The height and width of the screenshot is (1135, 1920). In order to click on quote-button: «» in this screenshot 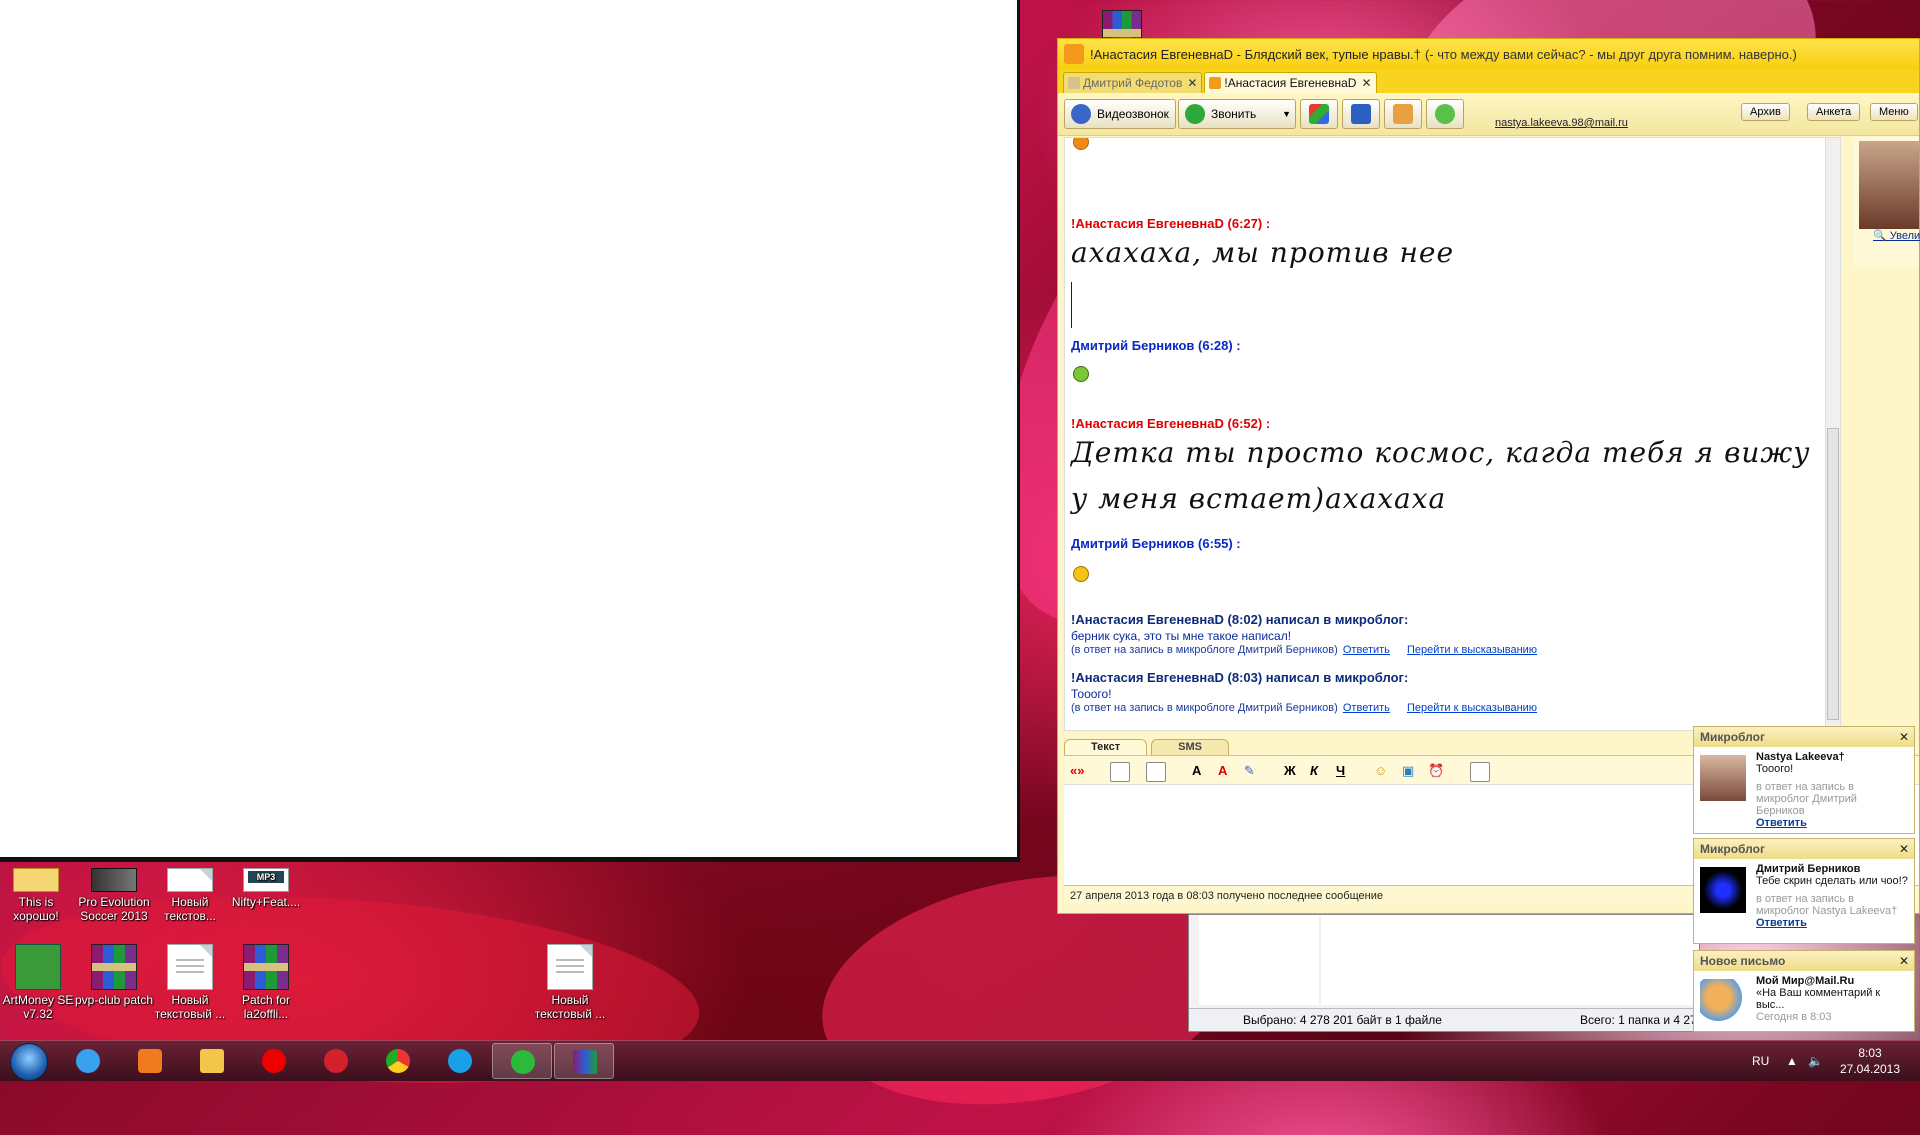, I will do `click(1077, 771)`.